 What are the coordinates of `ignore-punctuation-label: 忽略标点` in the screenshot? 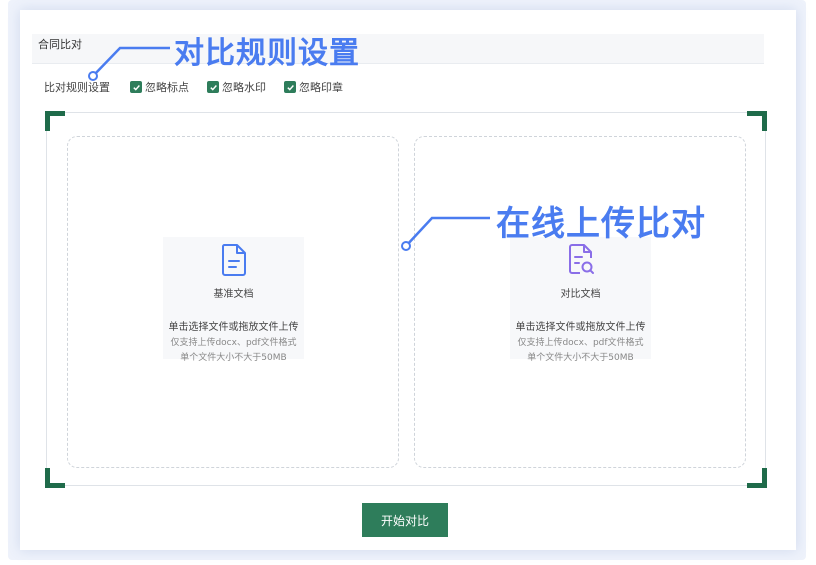 It's located at (167, 87).